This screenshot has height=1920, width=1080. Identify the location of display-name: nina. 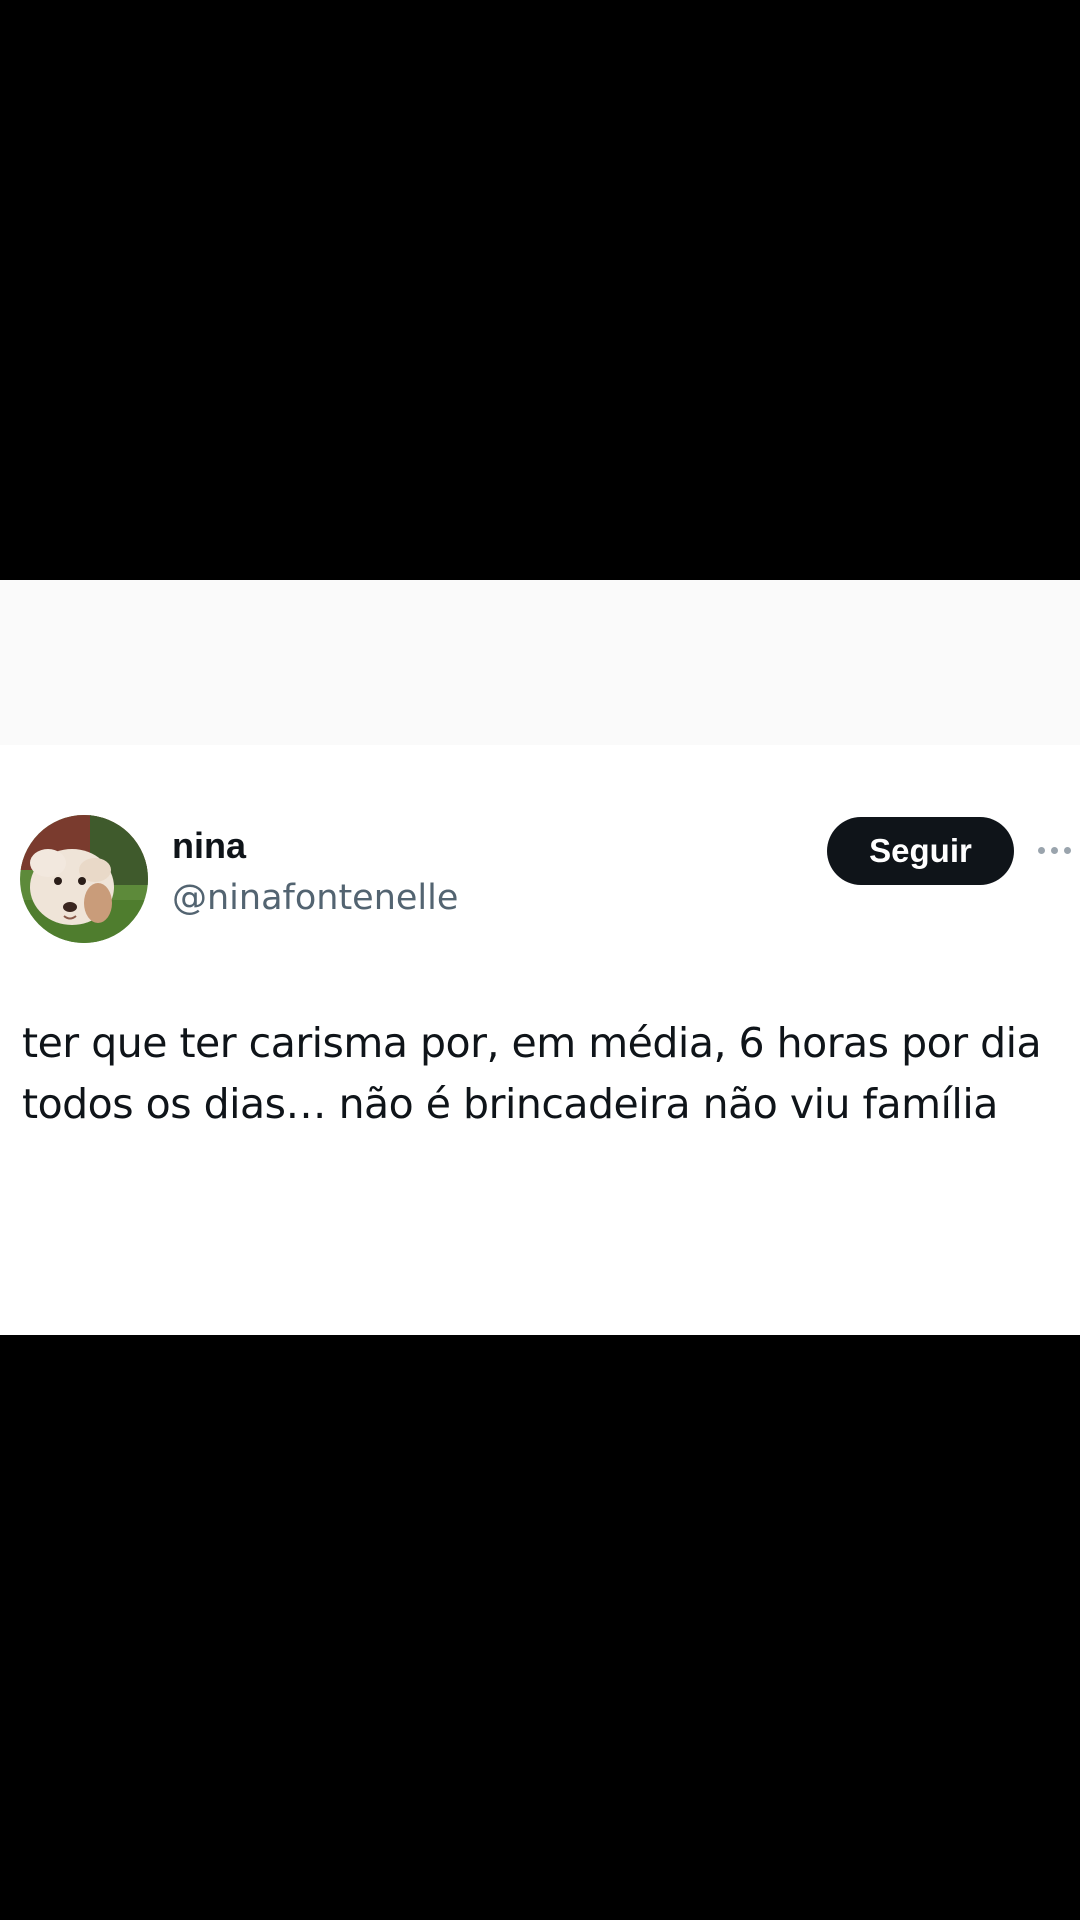
(209, 846).